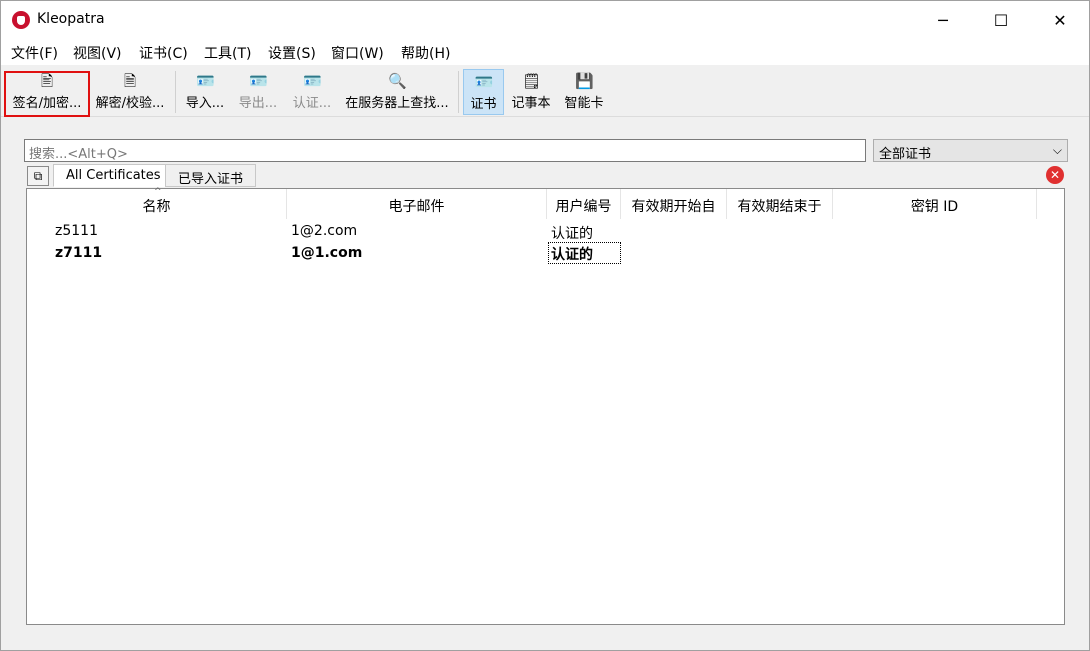  Describe the element at coordinates (227, 53) in the screenshot. I see `menu-tools: 工具(T)` at that location.